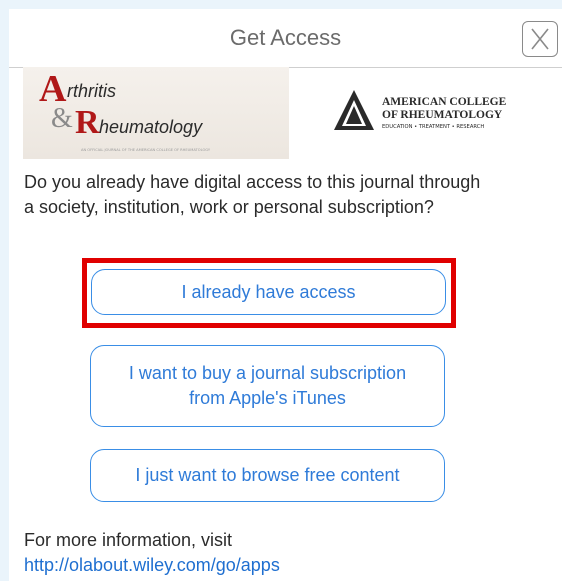 Image resolution: width=562 pixels, height=581 pixels. What do you see at coordinates (267, 475) in the screenshot?
I see `browse-free-content-button: I just want to browse free content` at bounding box center [267, 475].